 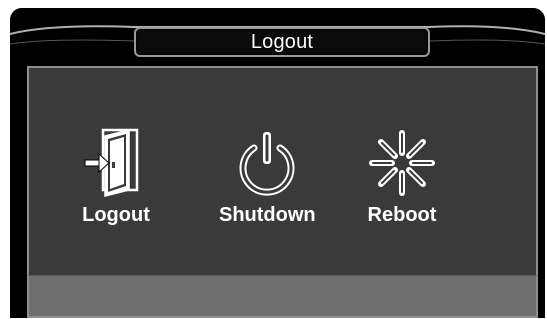 What do you see at coordinates (402, 162) in the screenshot?
I see `burst-icon` at bounding box center [402, 162].